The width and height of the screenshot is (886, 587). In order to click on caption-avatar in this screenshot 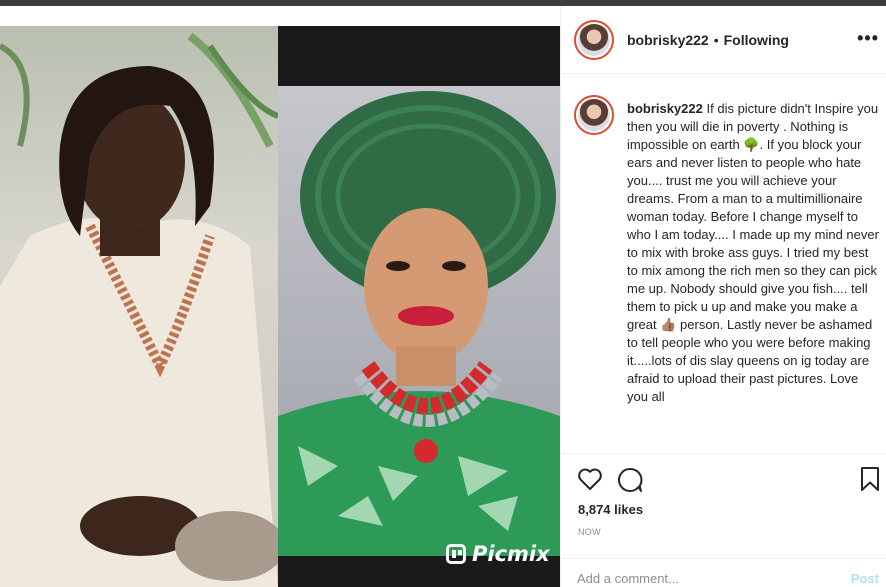, I will do `click(594, 115)`.